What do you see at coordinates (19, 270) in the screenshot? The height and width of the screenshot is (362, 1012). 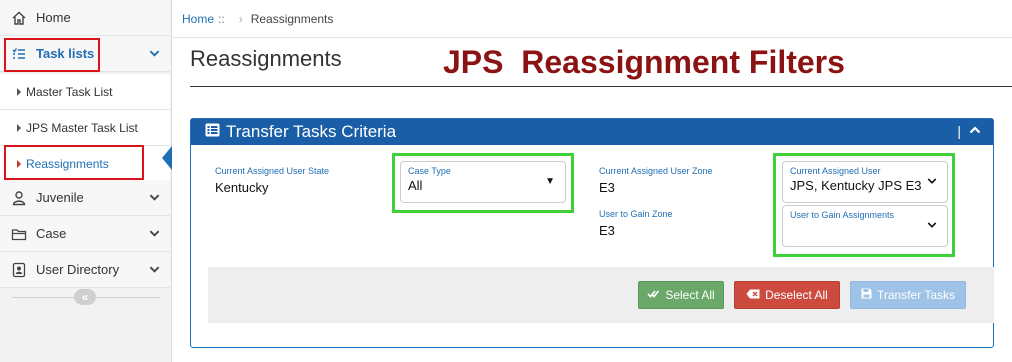 I see `contact-book-icon` at bounding box center [19, 270].